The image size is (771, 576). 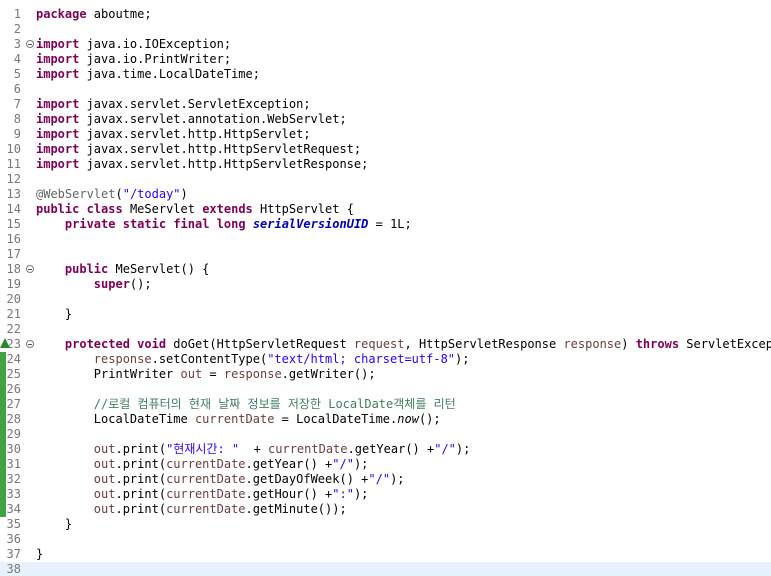 I want to click on code-token: response, so click(x=252, y=374).